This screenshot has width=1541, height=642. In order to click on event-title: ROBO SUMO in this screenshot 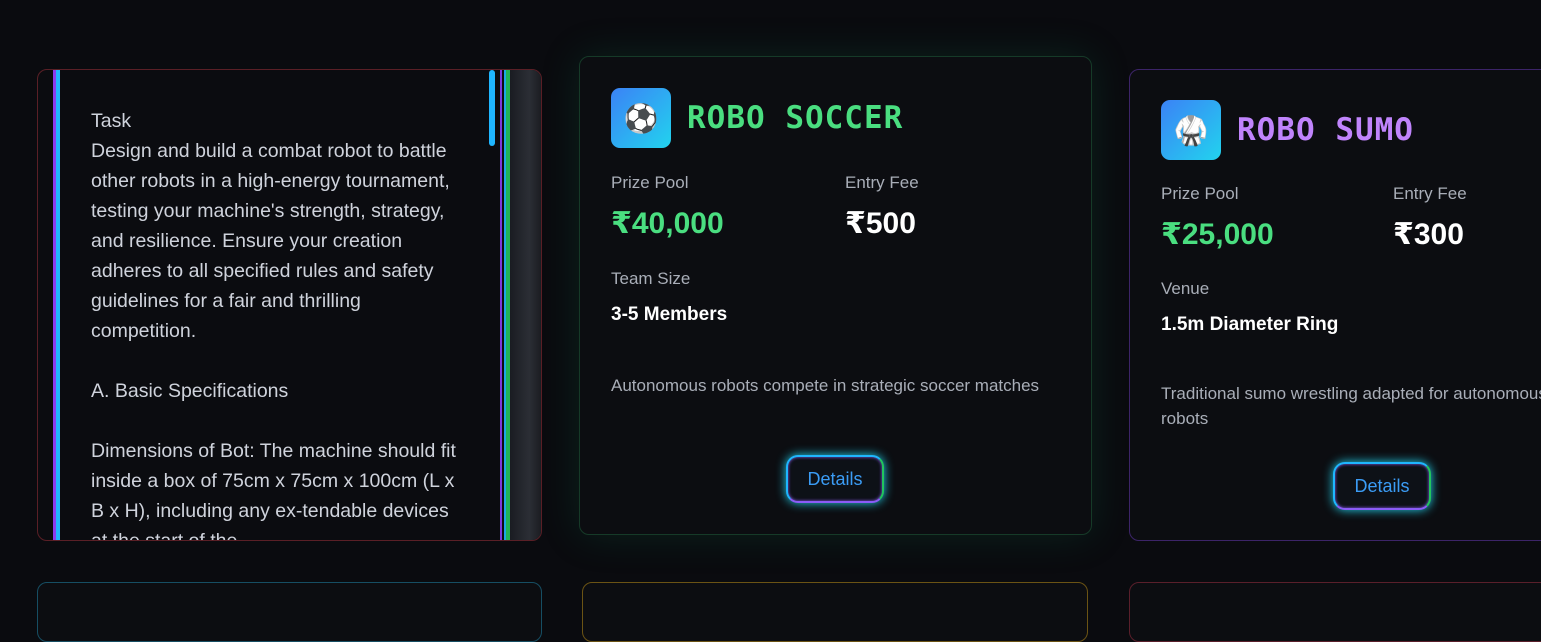, I will do `click(1325, 130)`.